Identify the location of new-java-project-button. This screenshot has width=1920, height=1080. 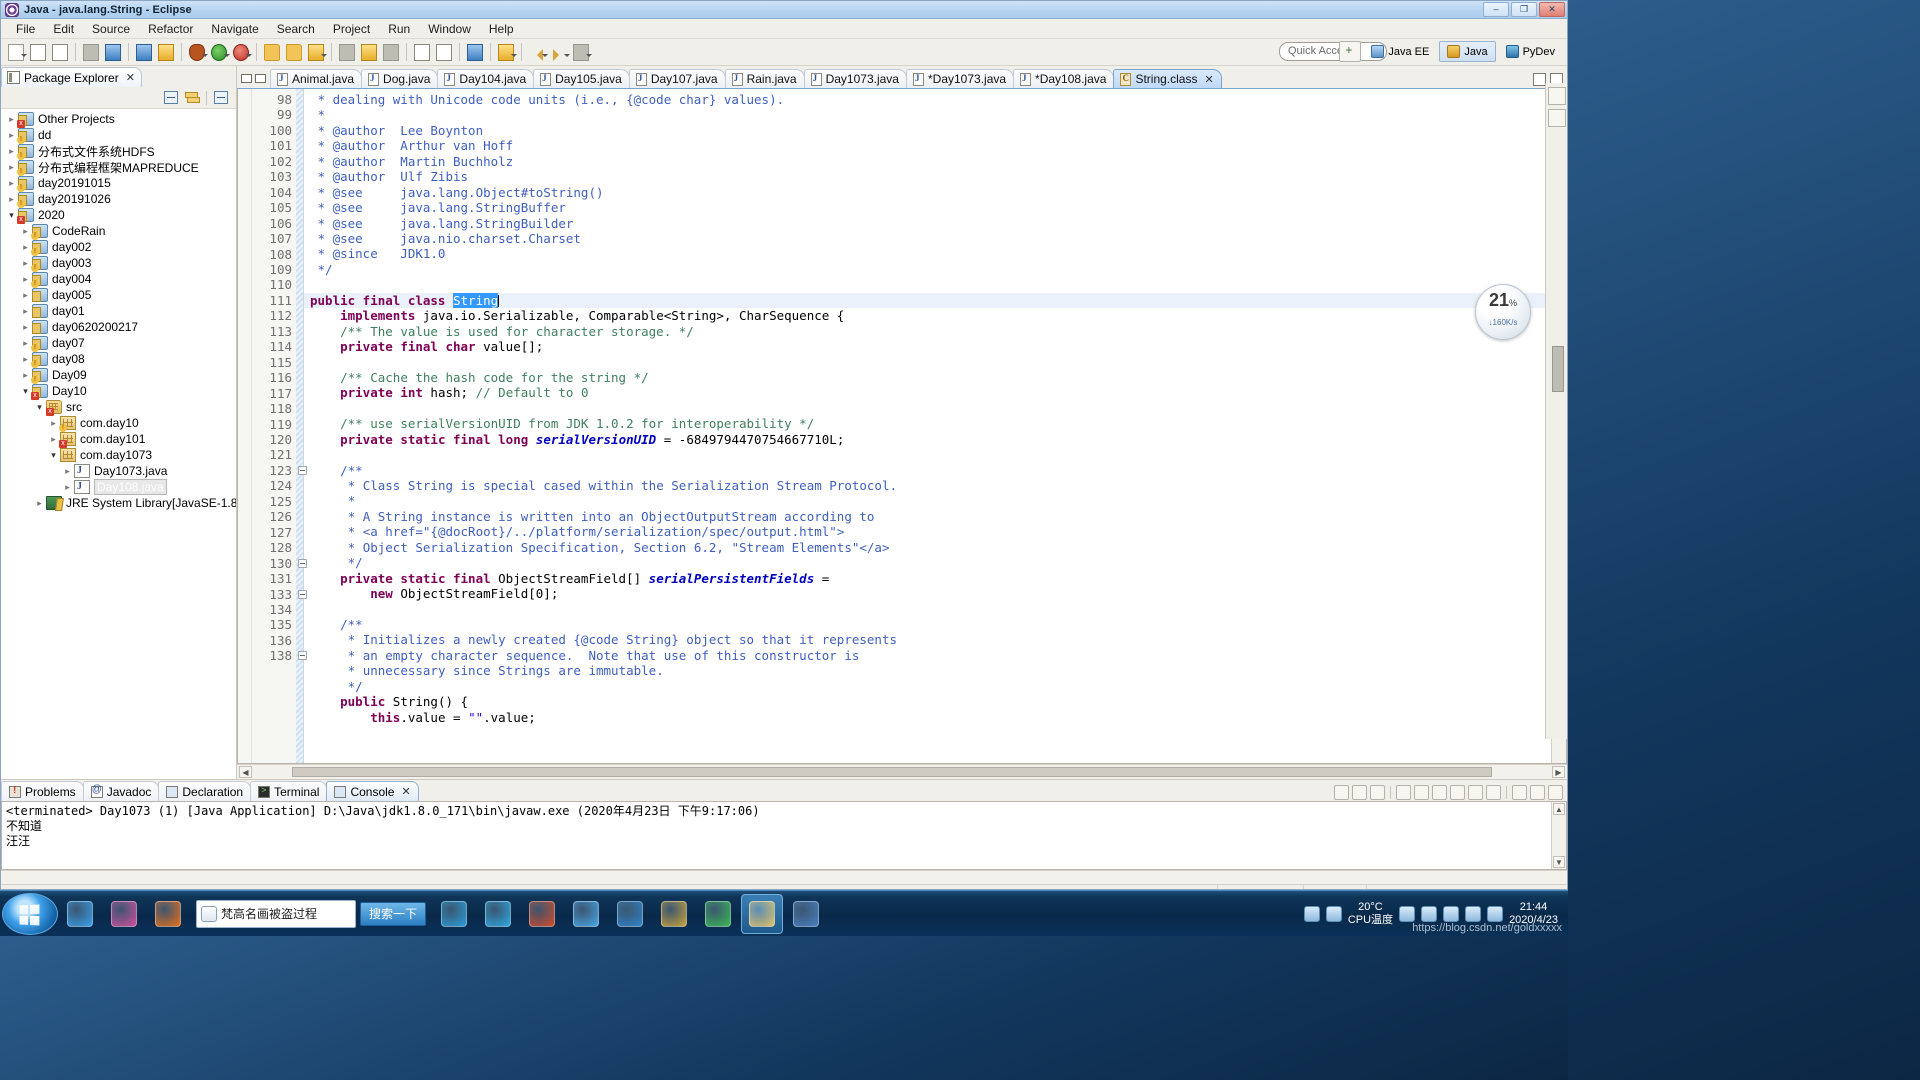
(272, 52).